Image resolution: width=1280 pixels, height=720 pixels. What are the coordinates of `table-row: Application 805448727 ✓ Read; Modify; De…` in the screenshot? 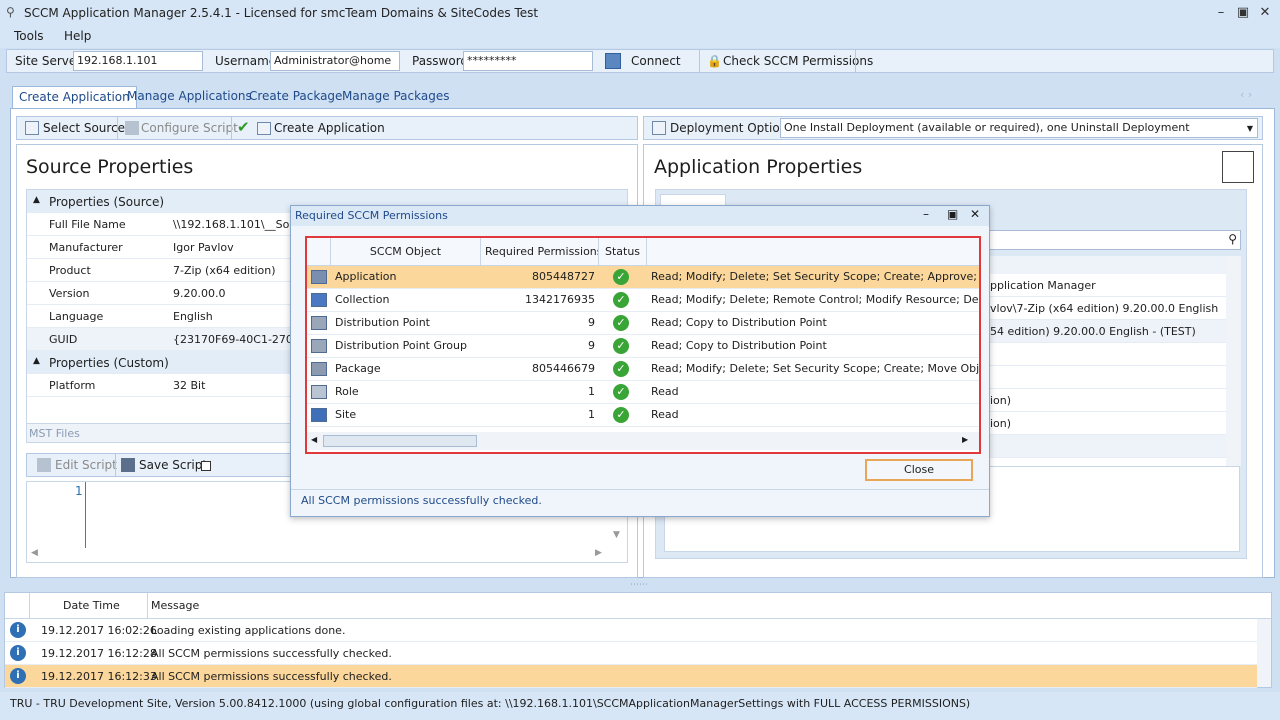 It's located at (643, 277).